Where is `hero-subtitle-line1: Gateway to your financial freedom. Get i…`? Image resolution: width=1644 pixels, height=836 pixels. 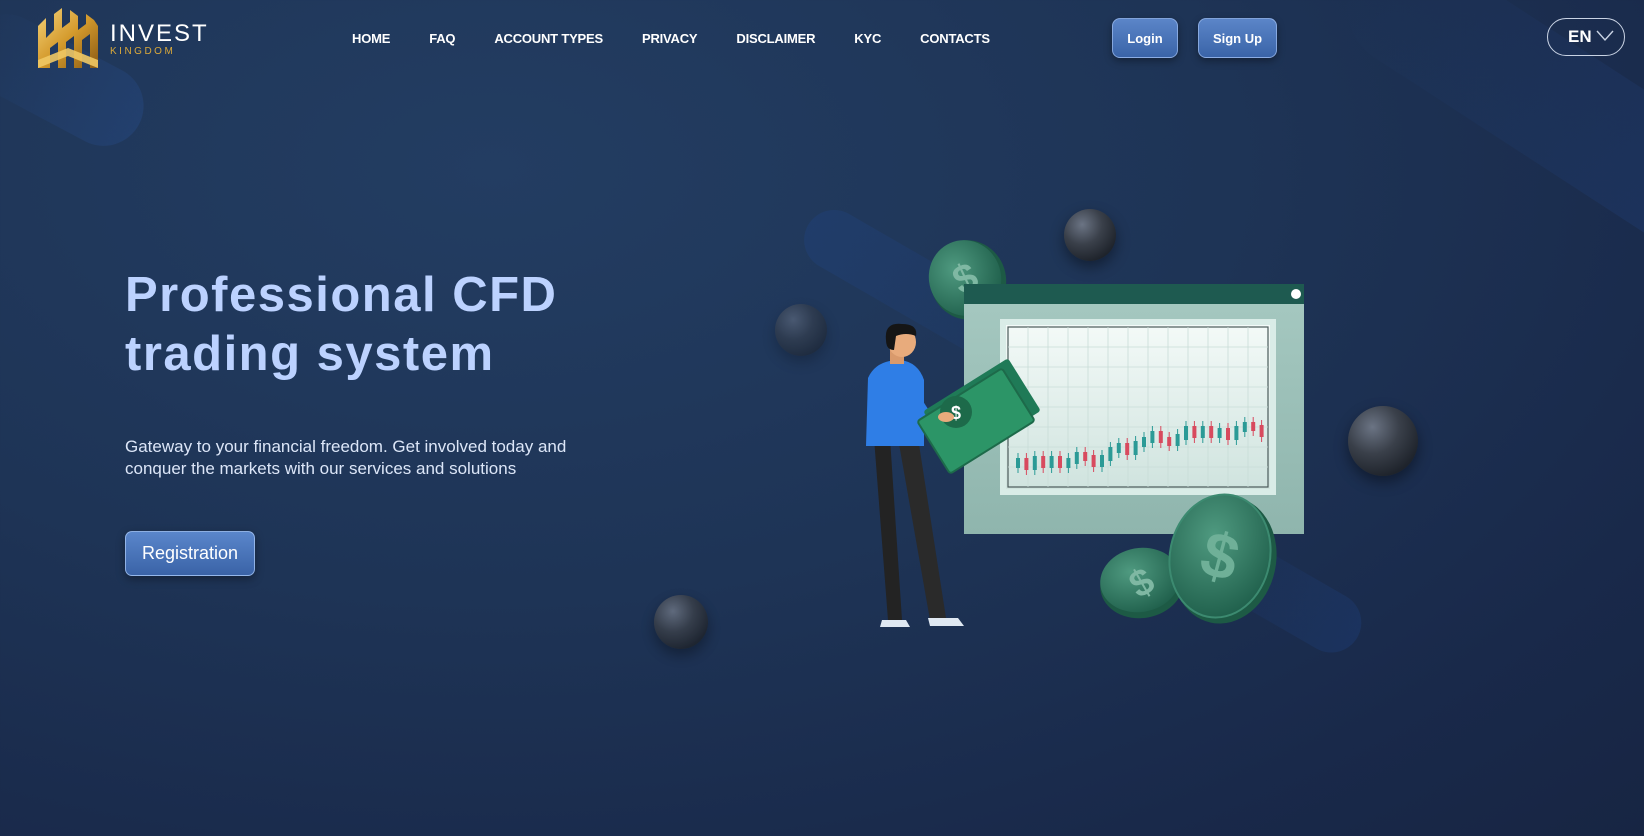 hero-subtitle-line1: Gateway to your financial freedom. Get i… is located at coordinates (346, 446).